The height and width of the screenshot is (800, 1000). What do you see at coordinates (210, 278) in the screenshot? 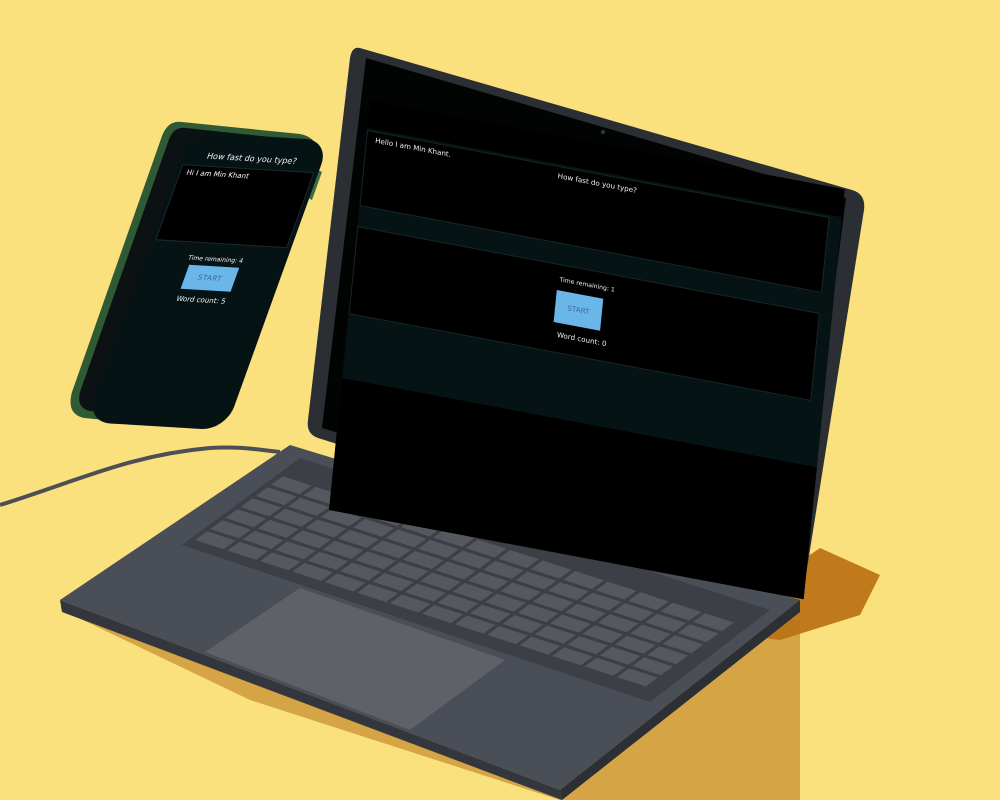
I see `phone-start-button: START` at bounding box center [210, 278].